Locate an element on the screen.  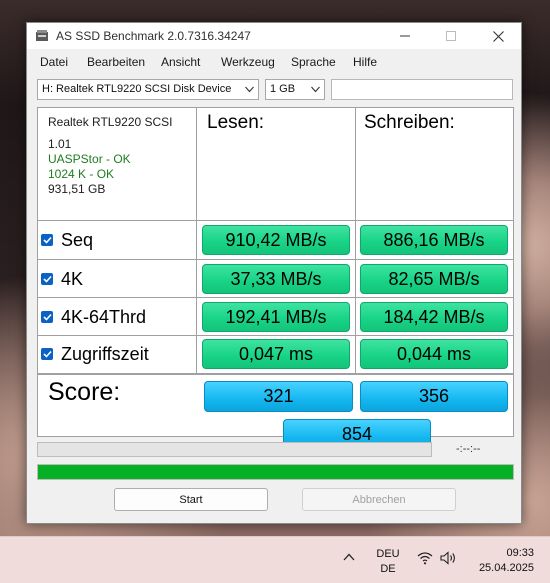
seq-checkbox is located at coordinates (47, 240).